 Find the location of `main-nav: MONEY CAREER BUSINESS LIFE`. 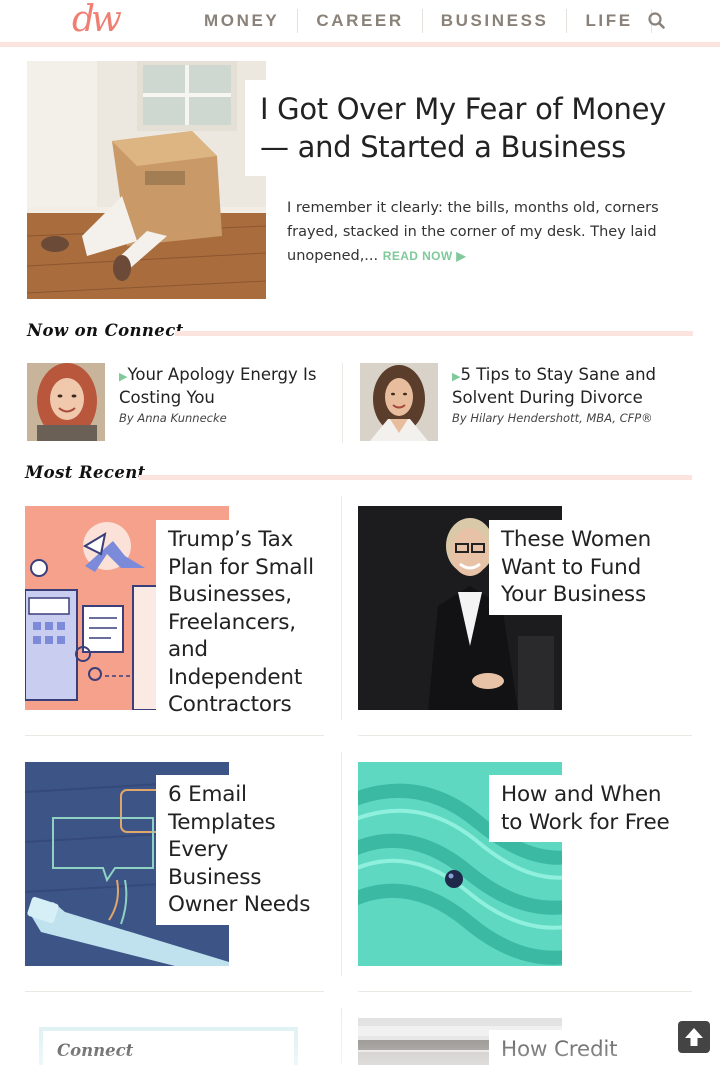

main-nav: MONEY CAREER BUSINESS LIFE is located at coordinates (419, 21).